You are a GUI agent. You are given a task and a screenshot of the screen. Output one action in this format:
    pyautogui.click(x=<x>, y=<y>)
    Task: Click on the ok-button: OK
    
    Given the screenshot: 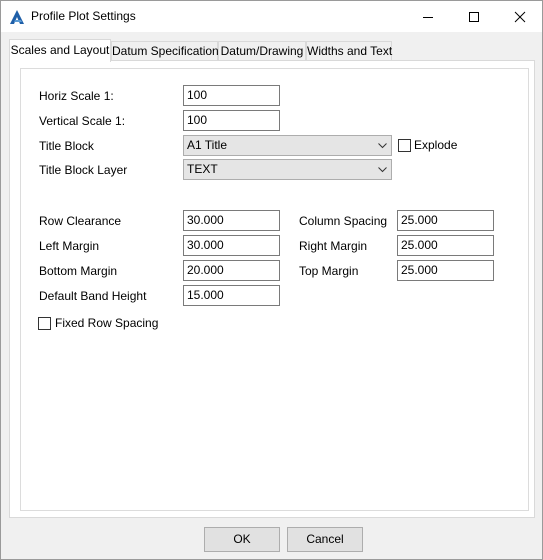 What is the action you would take?
    pyautogui.click(x=242, y=539)
    